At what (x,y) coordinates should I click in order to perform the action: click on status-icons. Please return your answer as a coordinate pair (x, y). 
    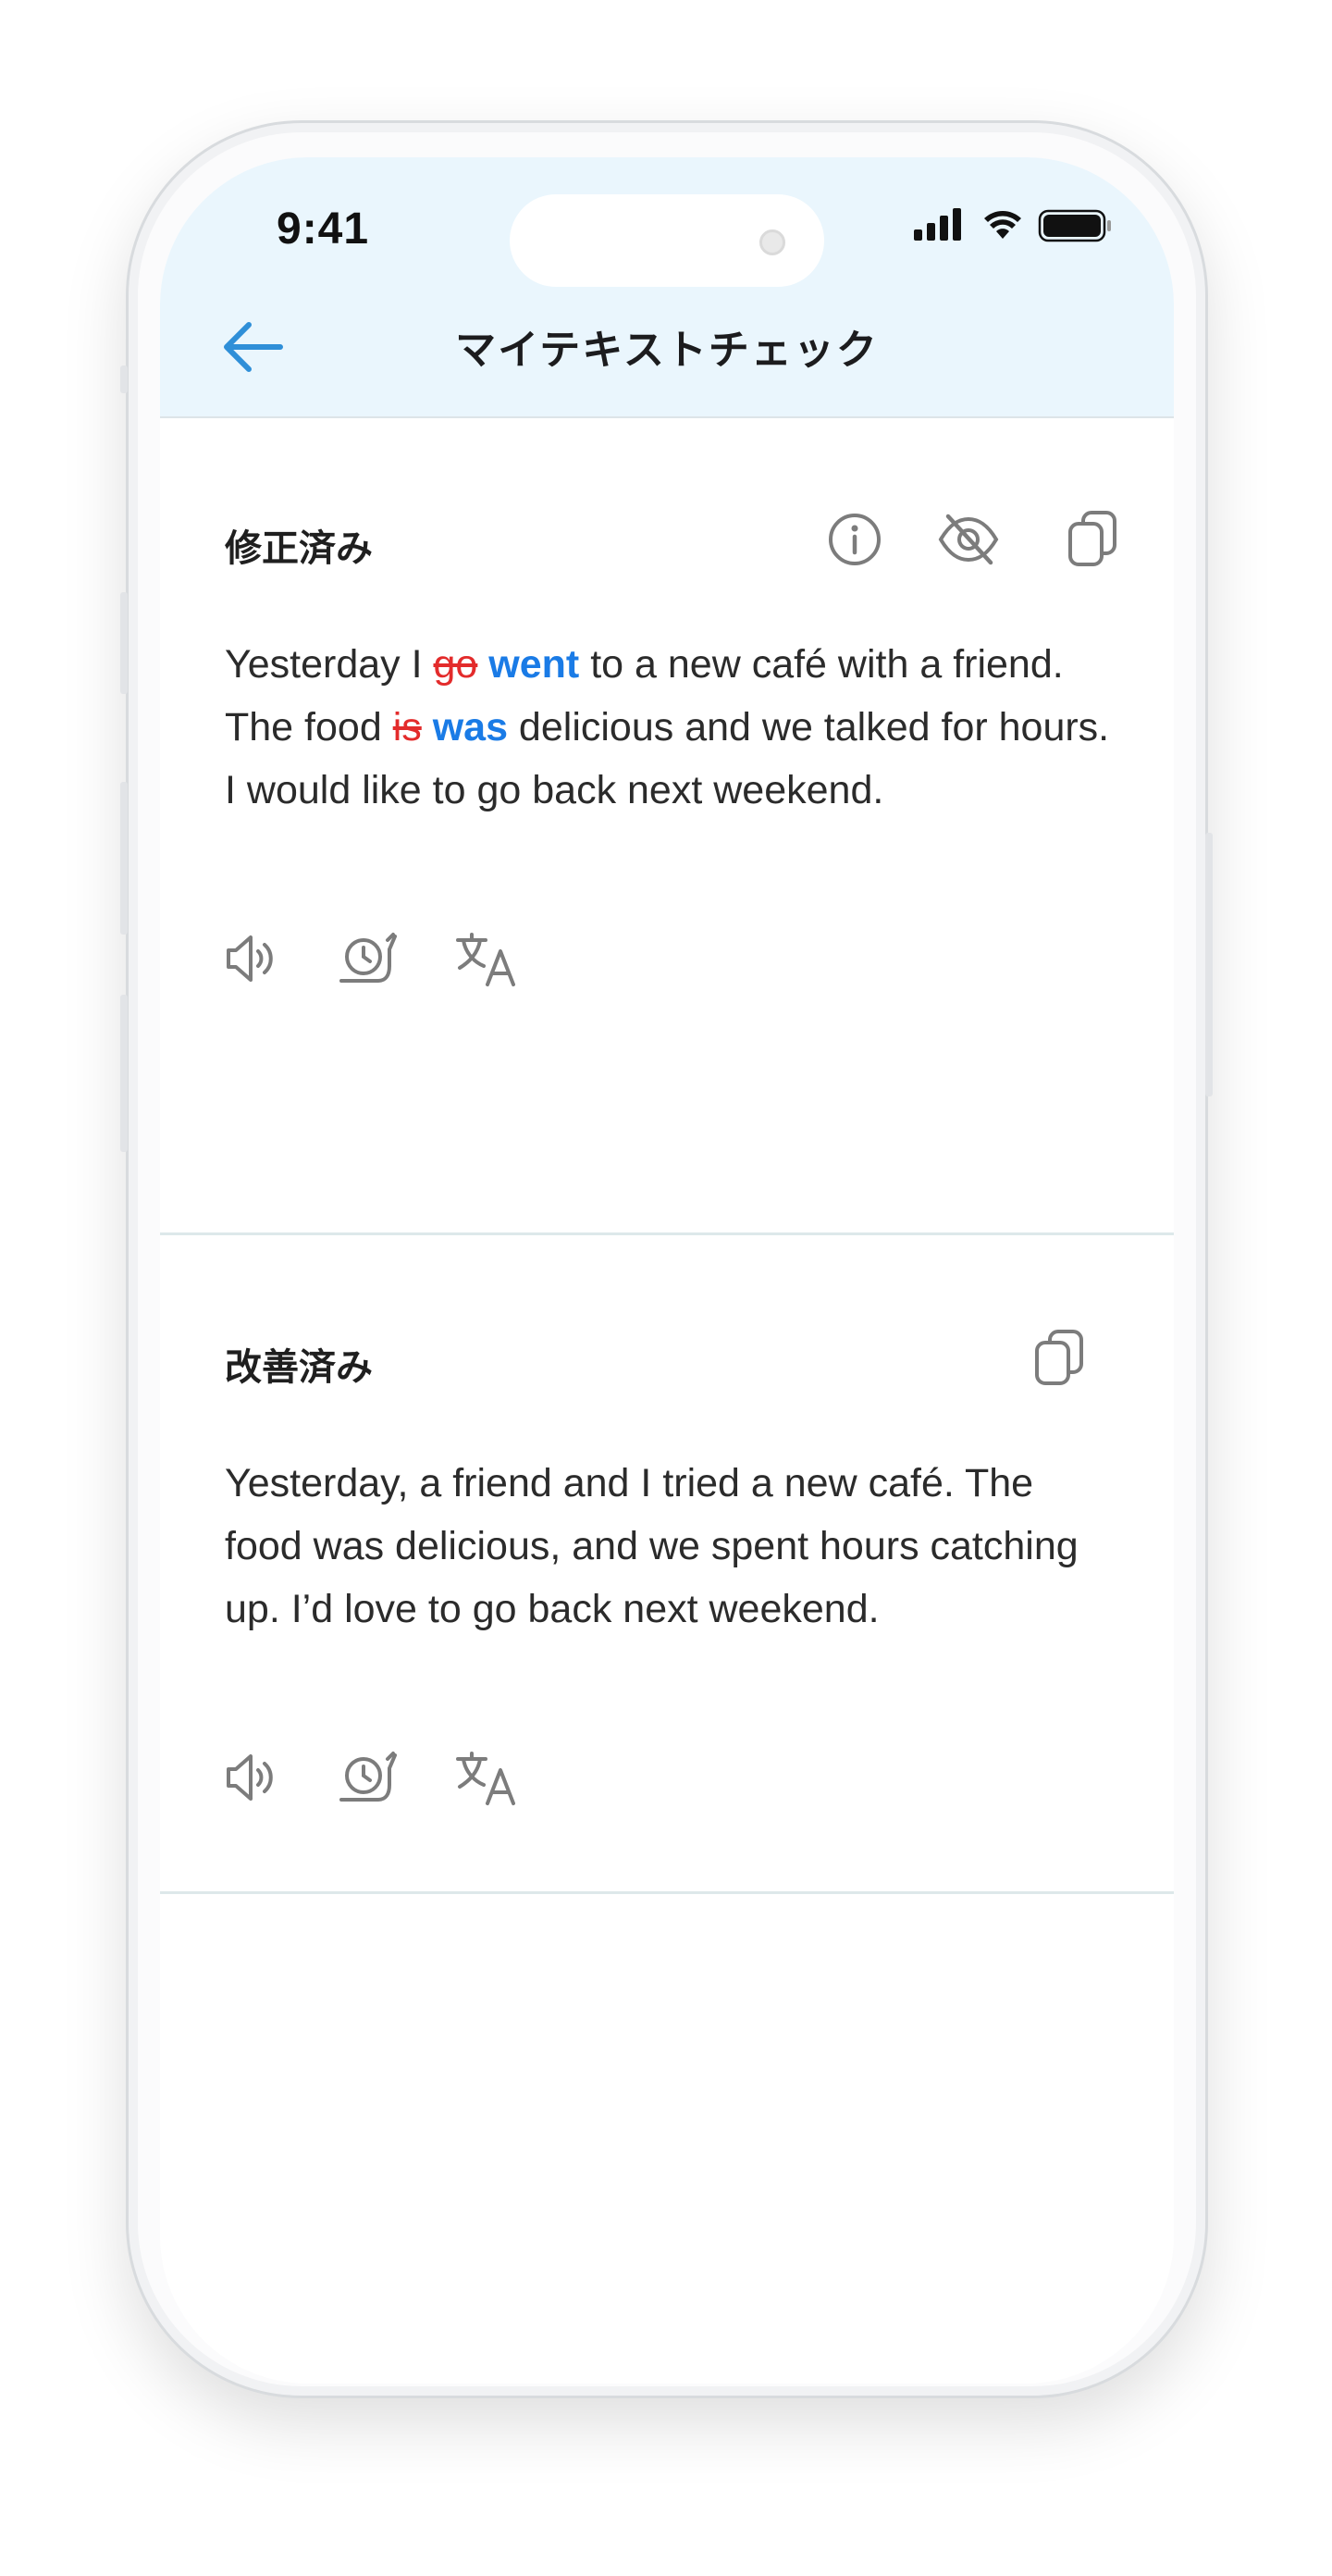
    Looking at the image, I should click on (1016, 223).